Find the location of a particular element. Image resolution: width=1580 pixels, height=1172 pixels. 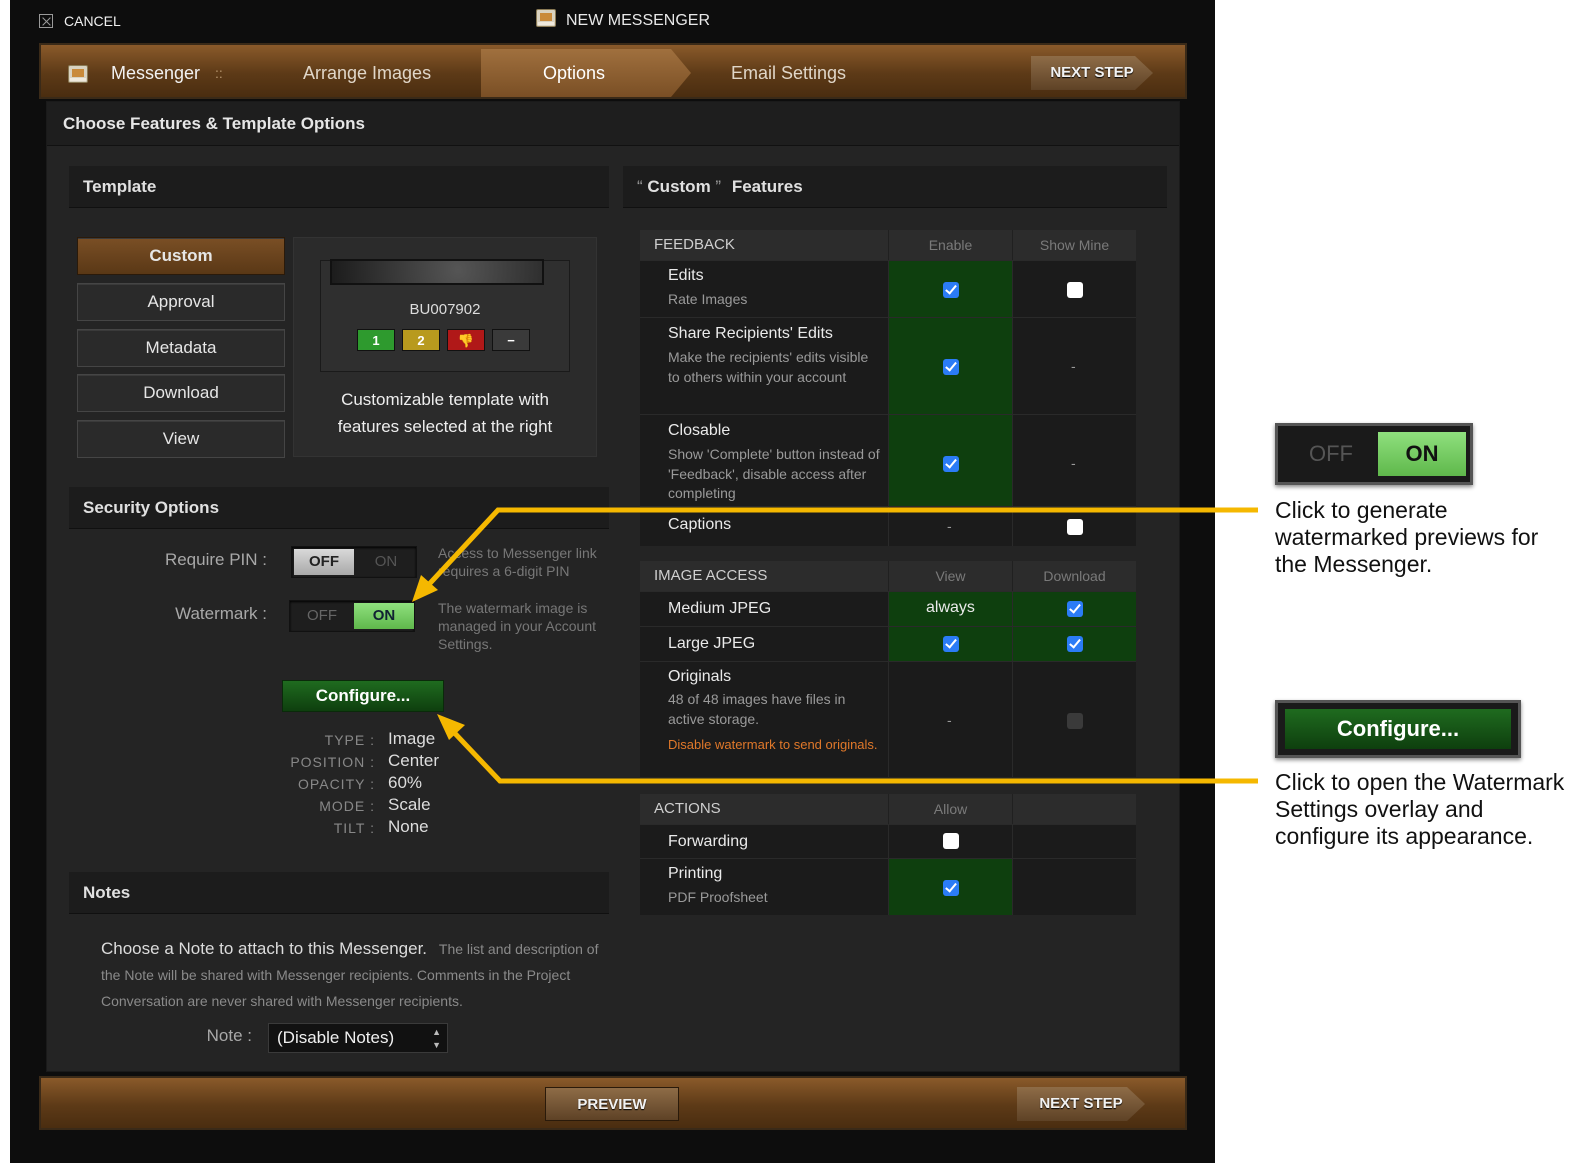

arrow-to-watermark-toggle is located at coordinates (838, 551).